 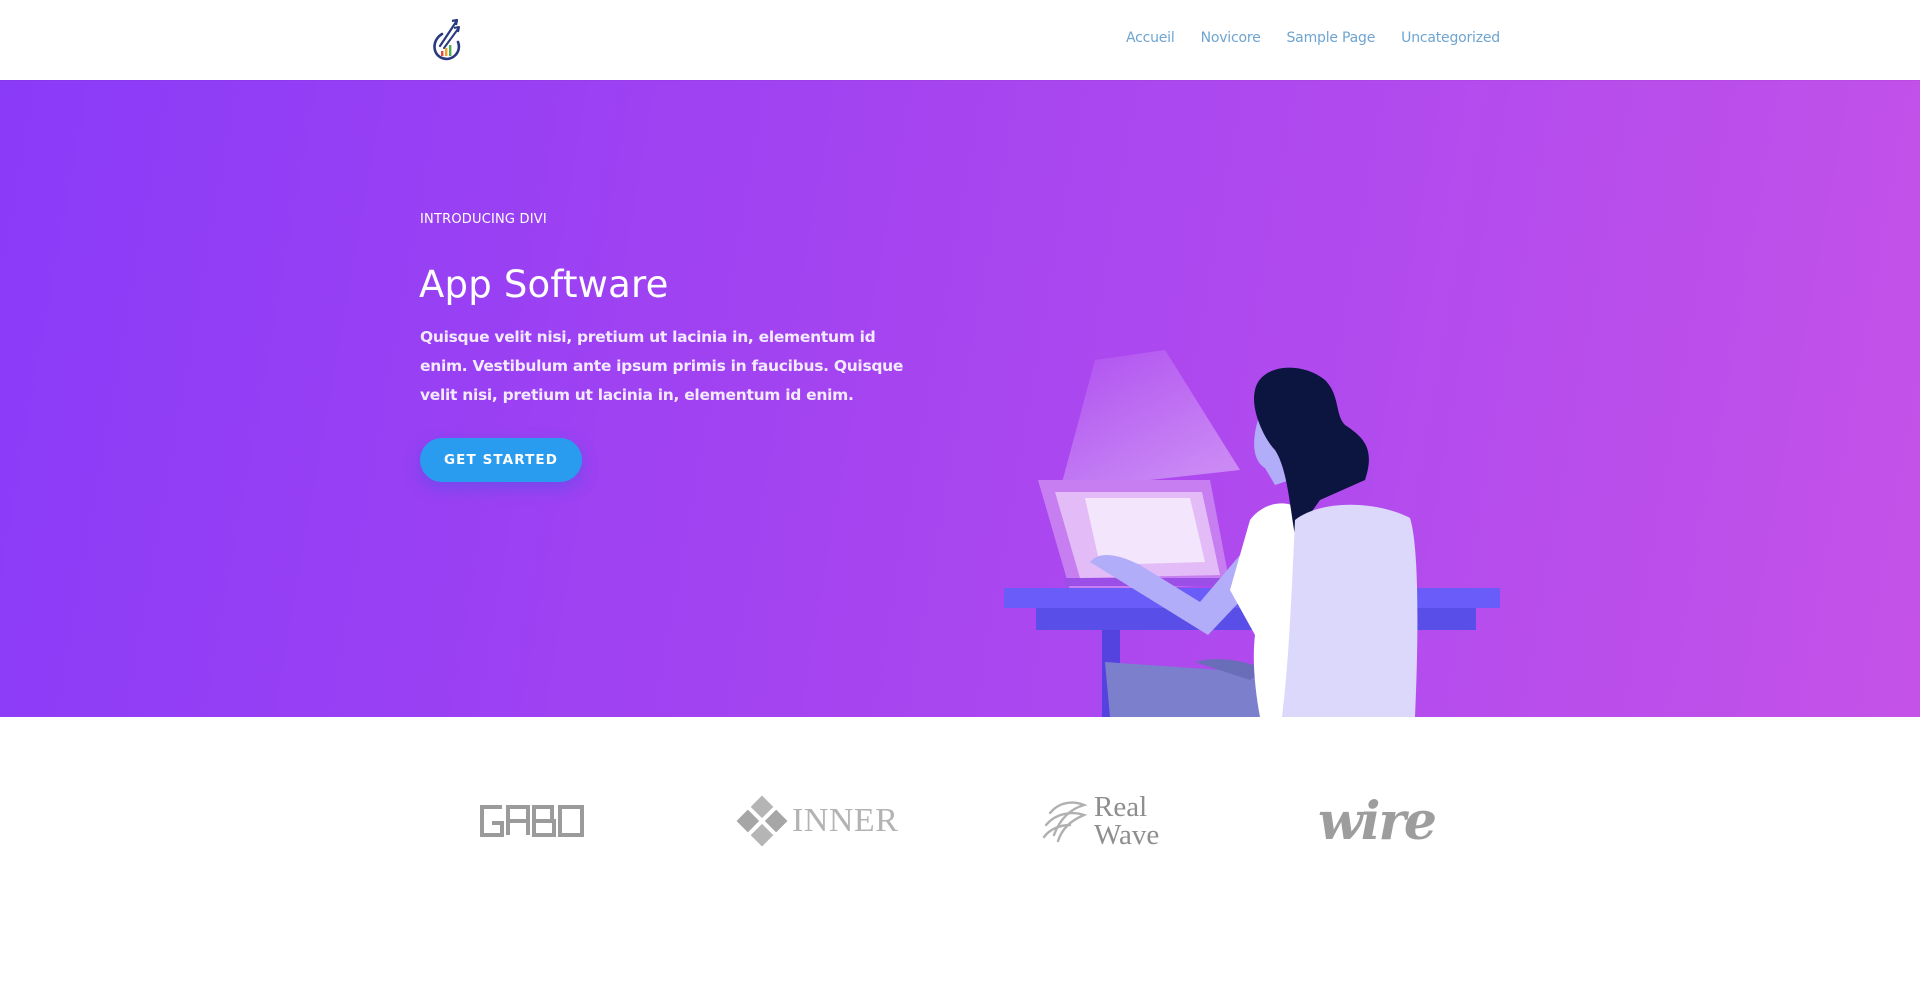 What do you see at coordinates (845, 820) in the screenshot?
I see `inner-wordmark: INNER` at bounding box center [845, 820].